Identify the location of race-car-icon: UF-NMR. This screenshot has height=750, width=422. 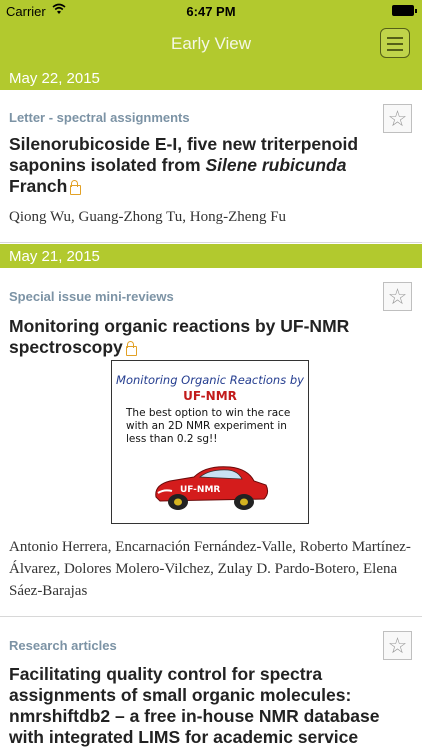
(212, 488).